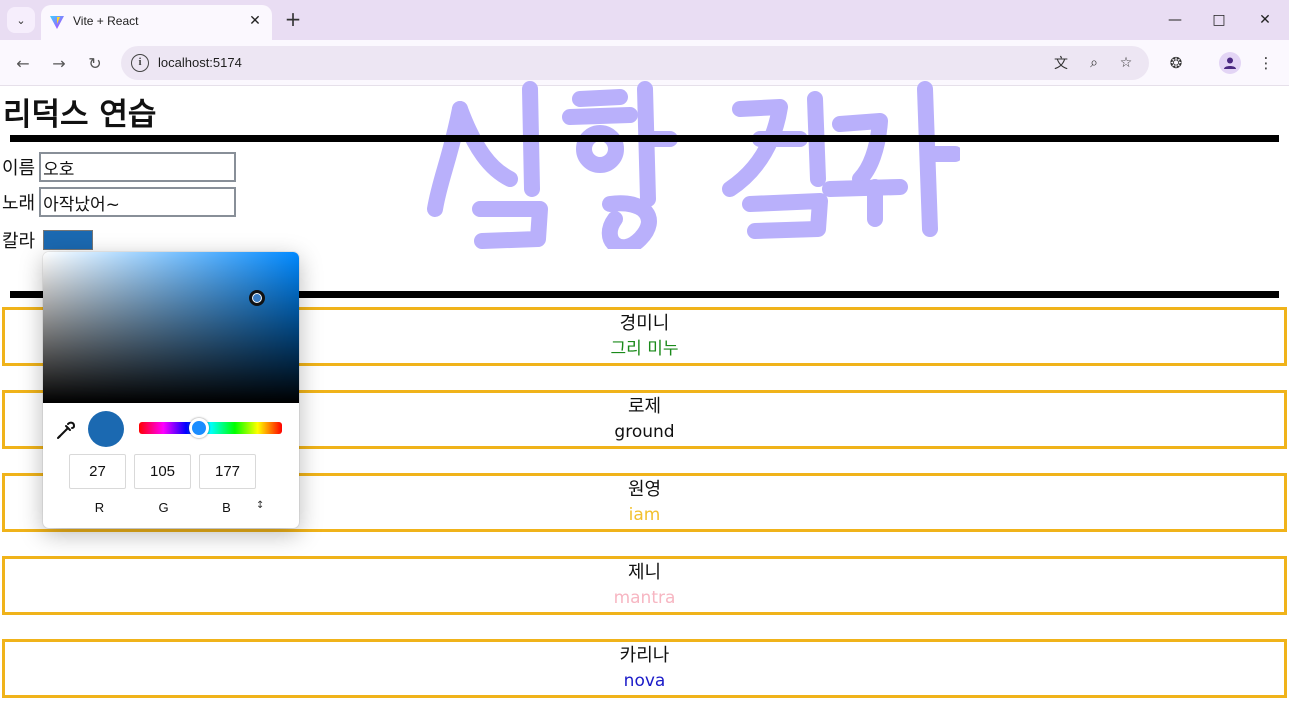 Image resolution: width=1289 pixels, height=726 pixels. I want to click on forward-button: →, so click(59, 63).